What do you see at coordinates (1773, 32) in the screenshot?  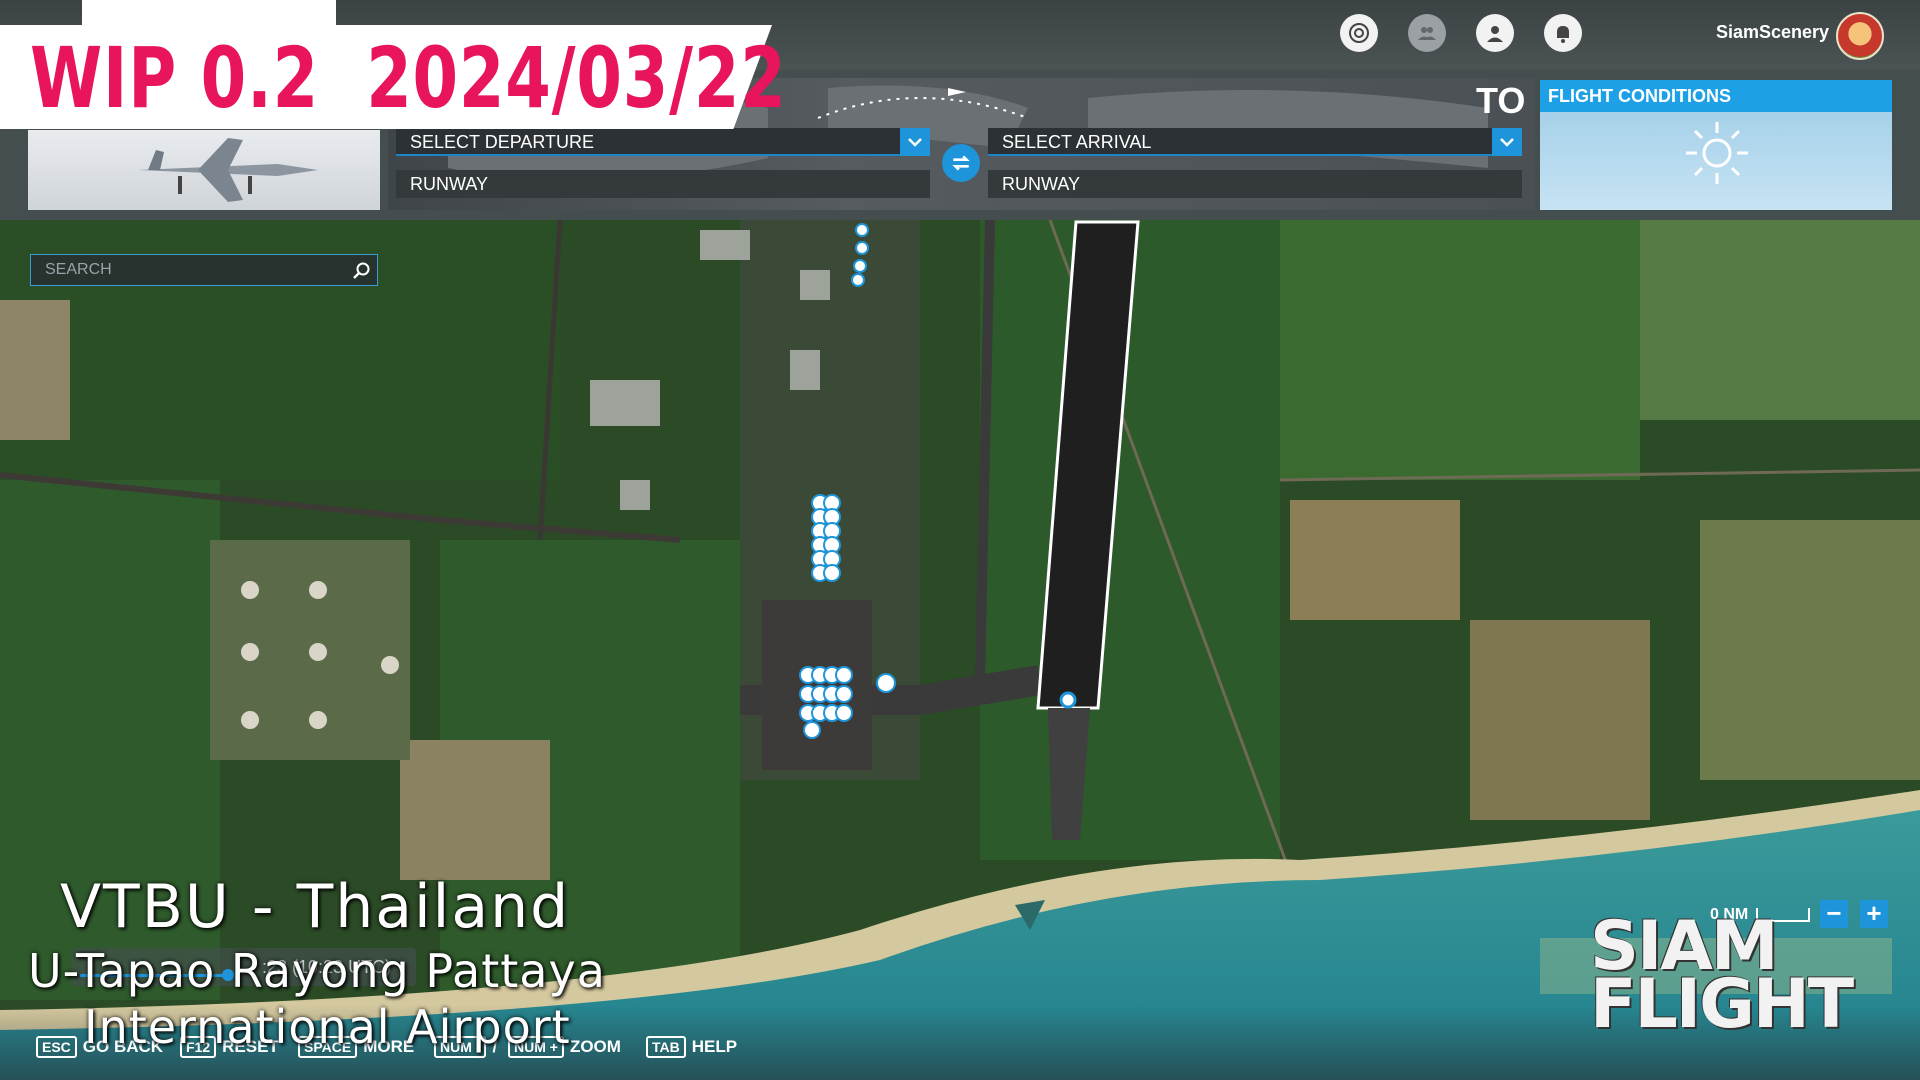 I see `username: SiamScenery` at bounding box center [1773, 32].